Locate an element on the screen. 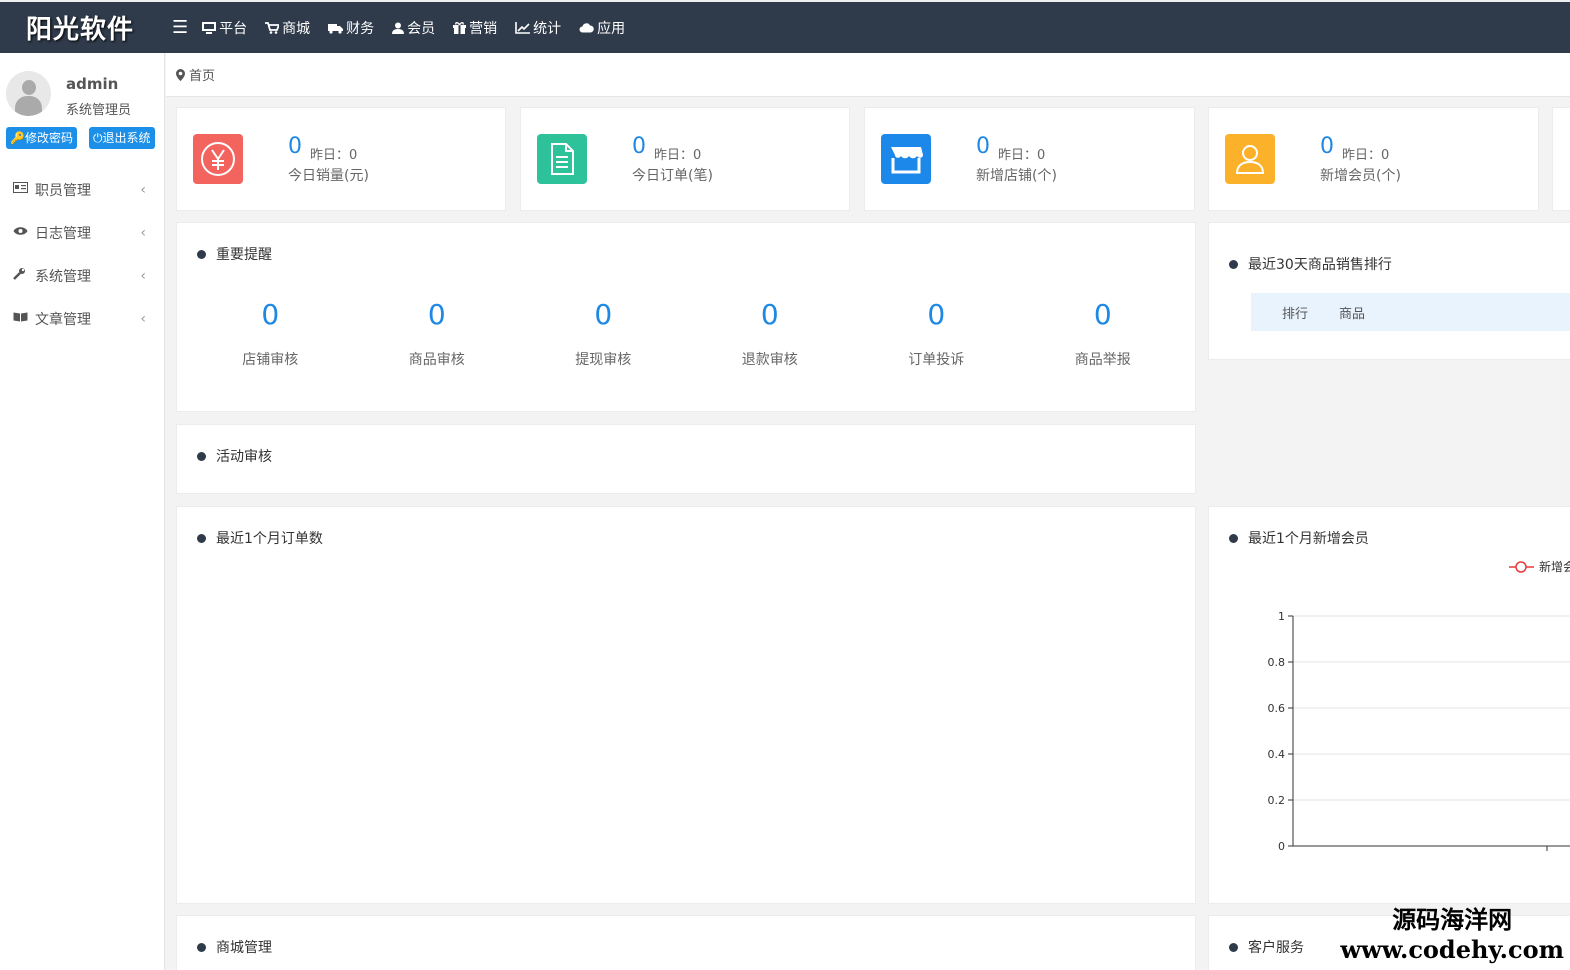  y-tick-label: 0.6 is located at coordinates (1277, 708).